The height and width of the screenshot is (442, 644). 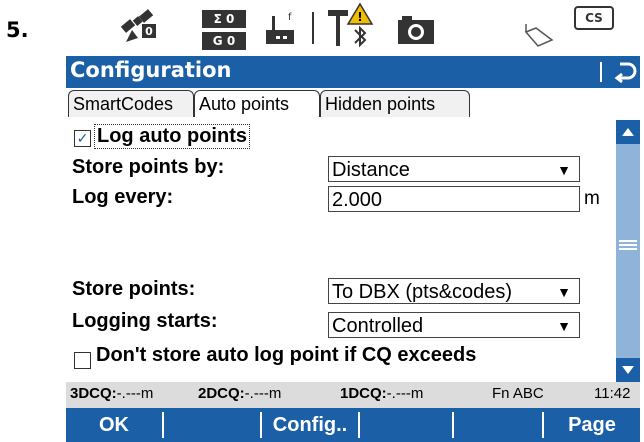 What do you see at coordinates (422, 292) in the screenshot?
I see `store-points-value: To DBX (pts&codes)` at bounding box center [422, 292].